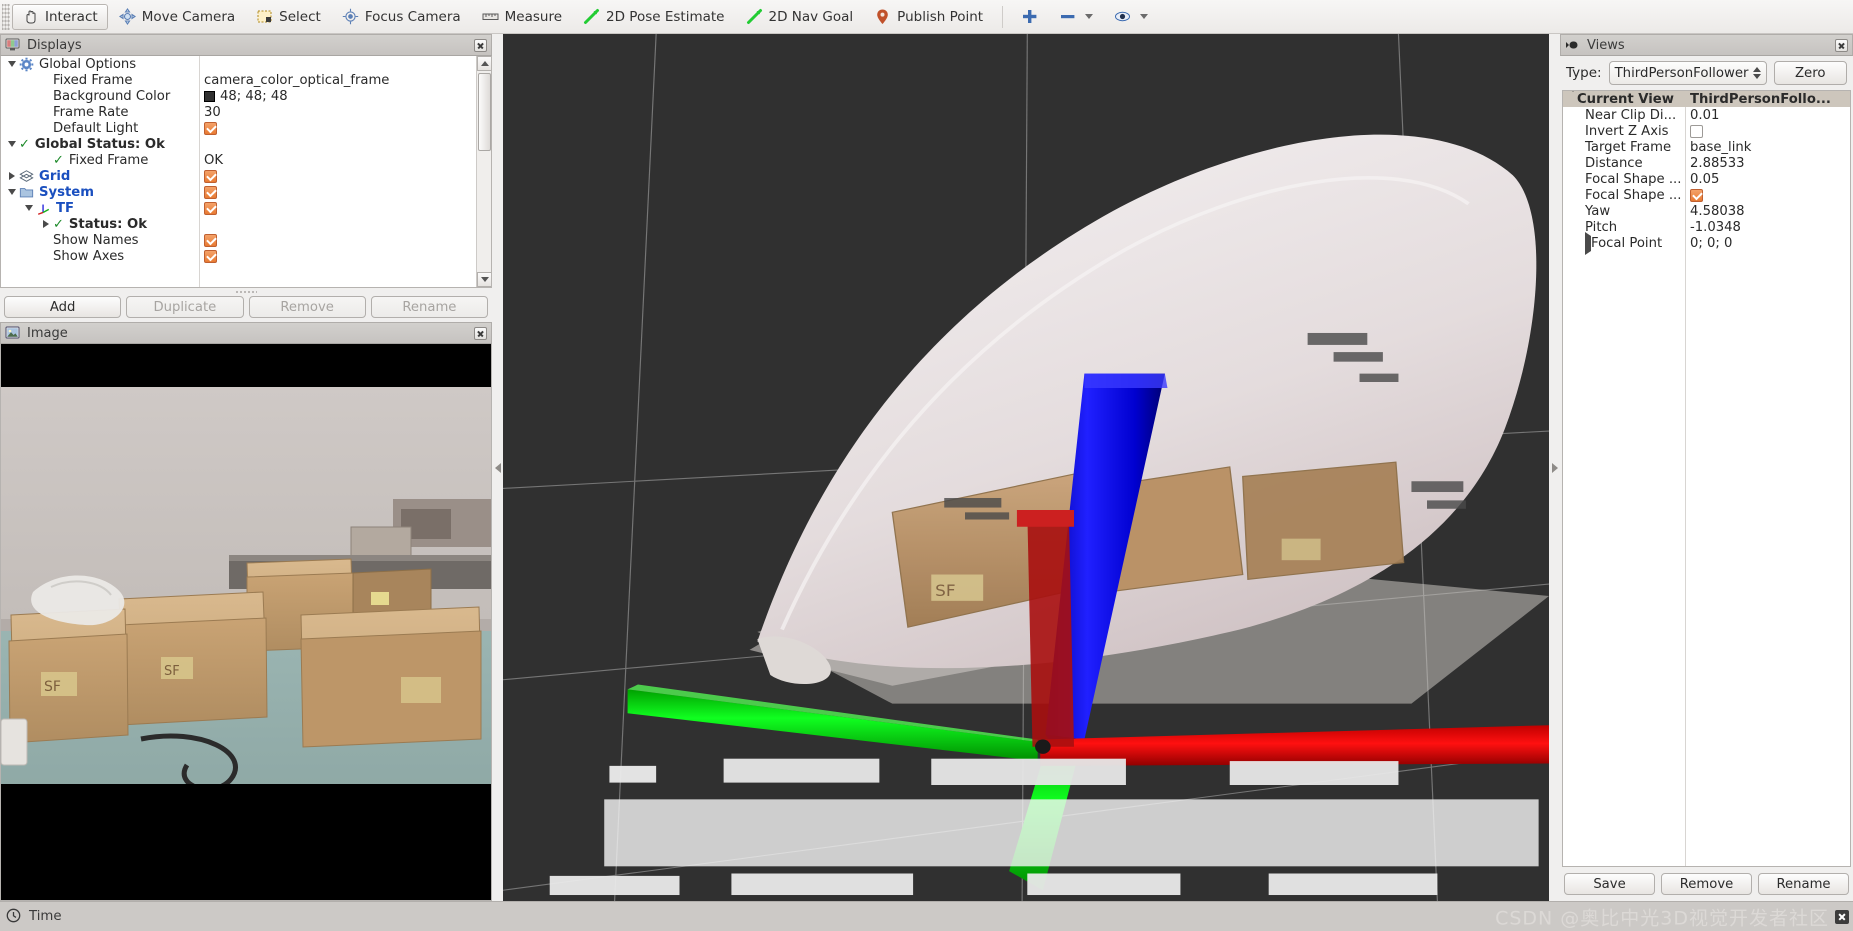  I want to click on view-property-value: 2.88533, so click(1717, 163).